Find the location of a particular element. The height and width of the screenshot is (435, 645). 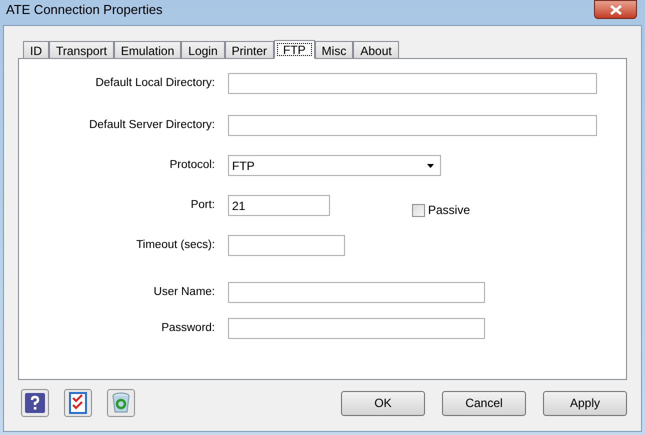

help-icon is located at coordinates (35, 403).